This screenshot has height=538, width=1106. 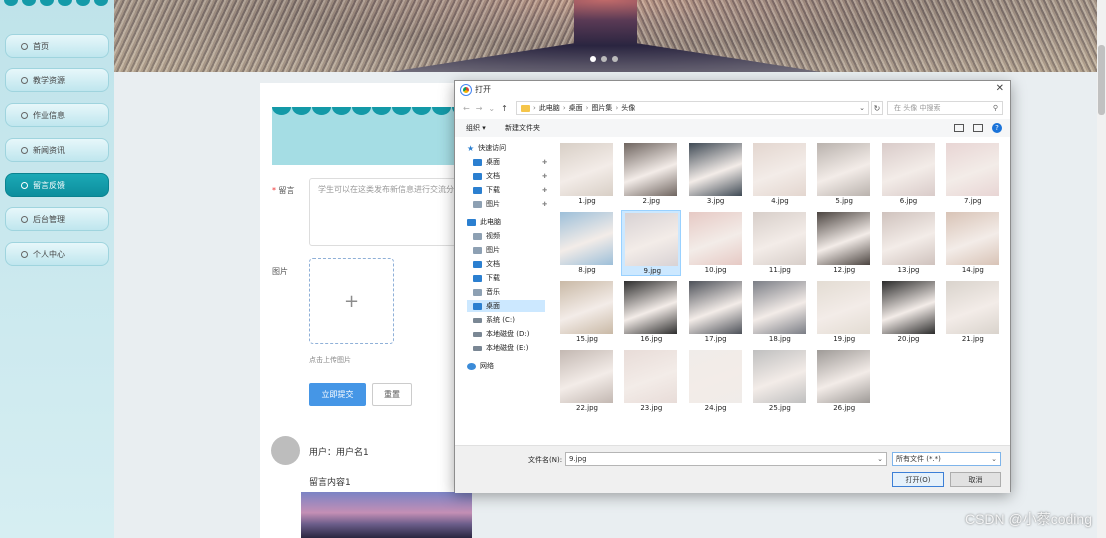 What do you see at coordinates (511, 264) in the screenshot?
I see `tree-item: 文档` at bounding box center [511, 264].